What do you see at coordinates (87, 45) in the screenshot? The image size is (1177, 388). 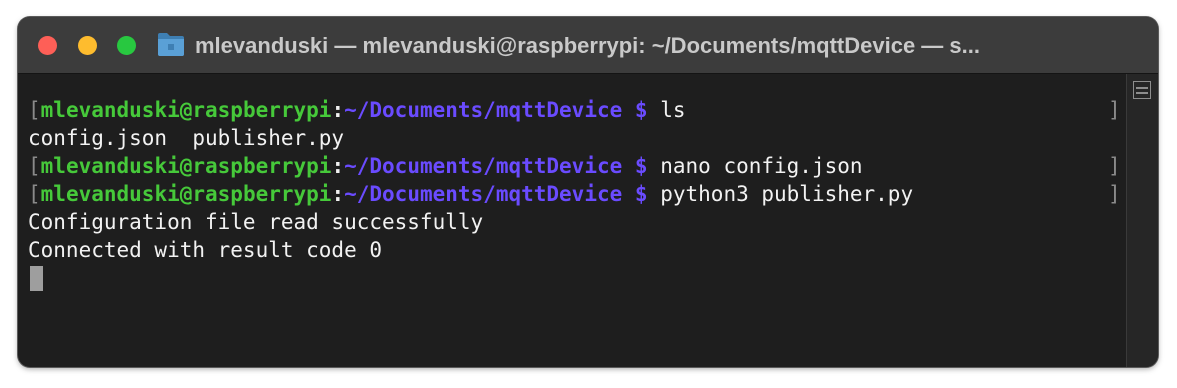 I see `minimize-window-button` at bounding box center [87, 45].